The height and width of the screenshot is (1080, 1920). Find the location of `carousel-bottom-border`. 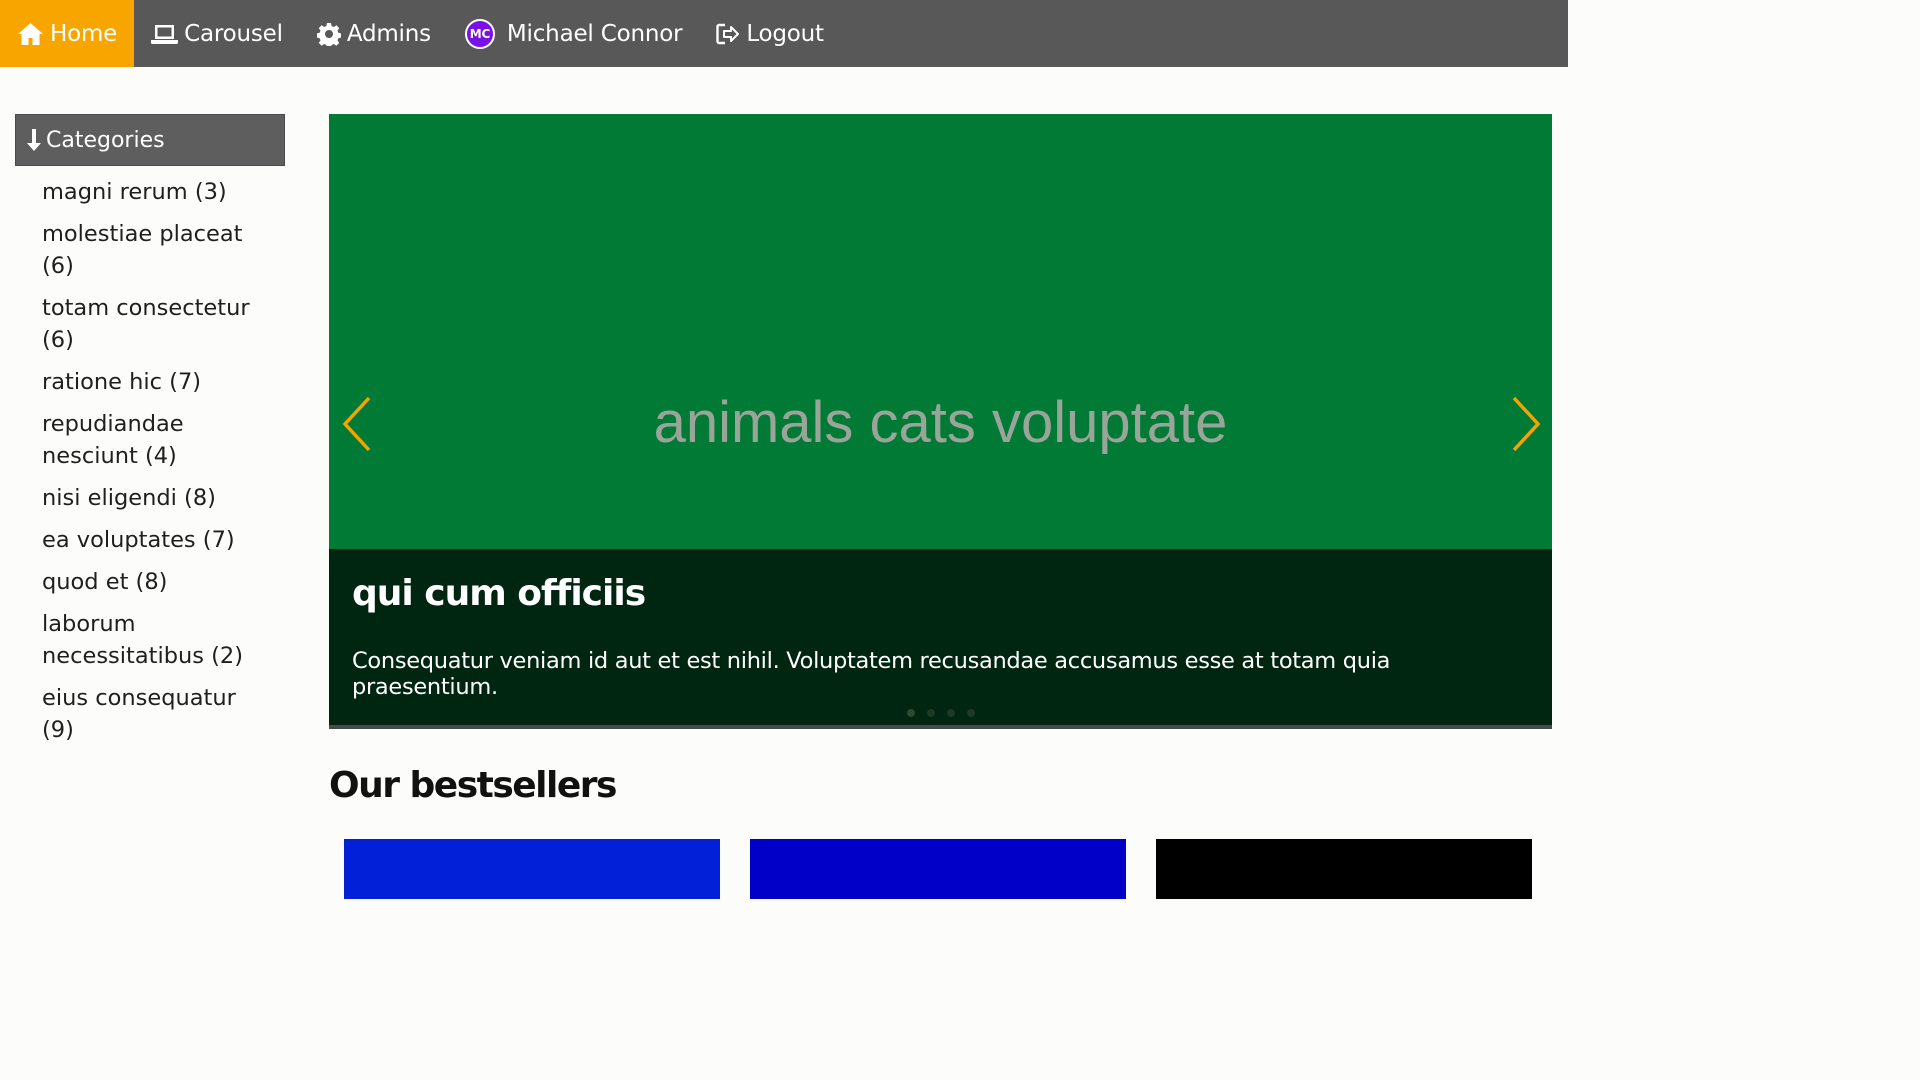

carousel-bottom-border is located at coordinates (940, 727).